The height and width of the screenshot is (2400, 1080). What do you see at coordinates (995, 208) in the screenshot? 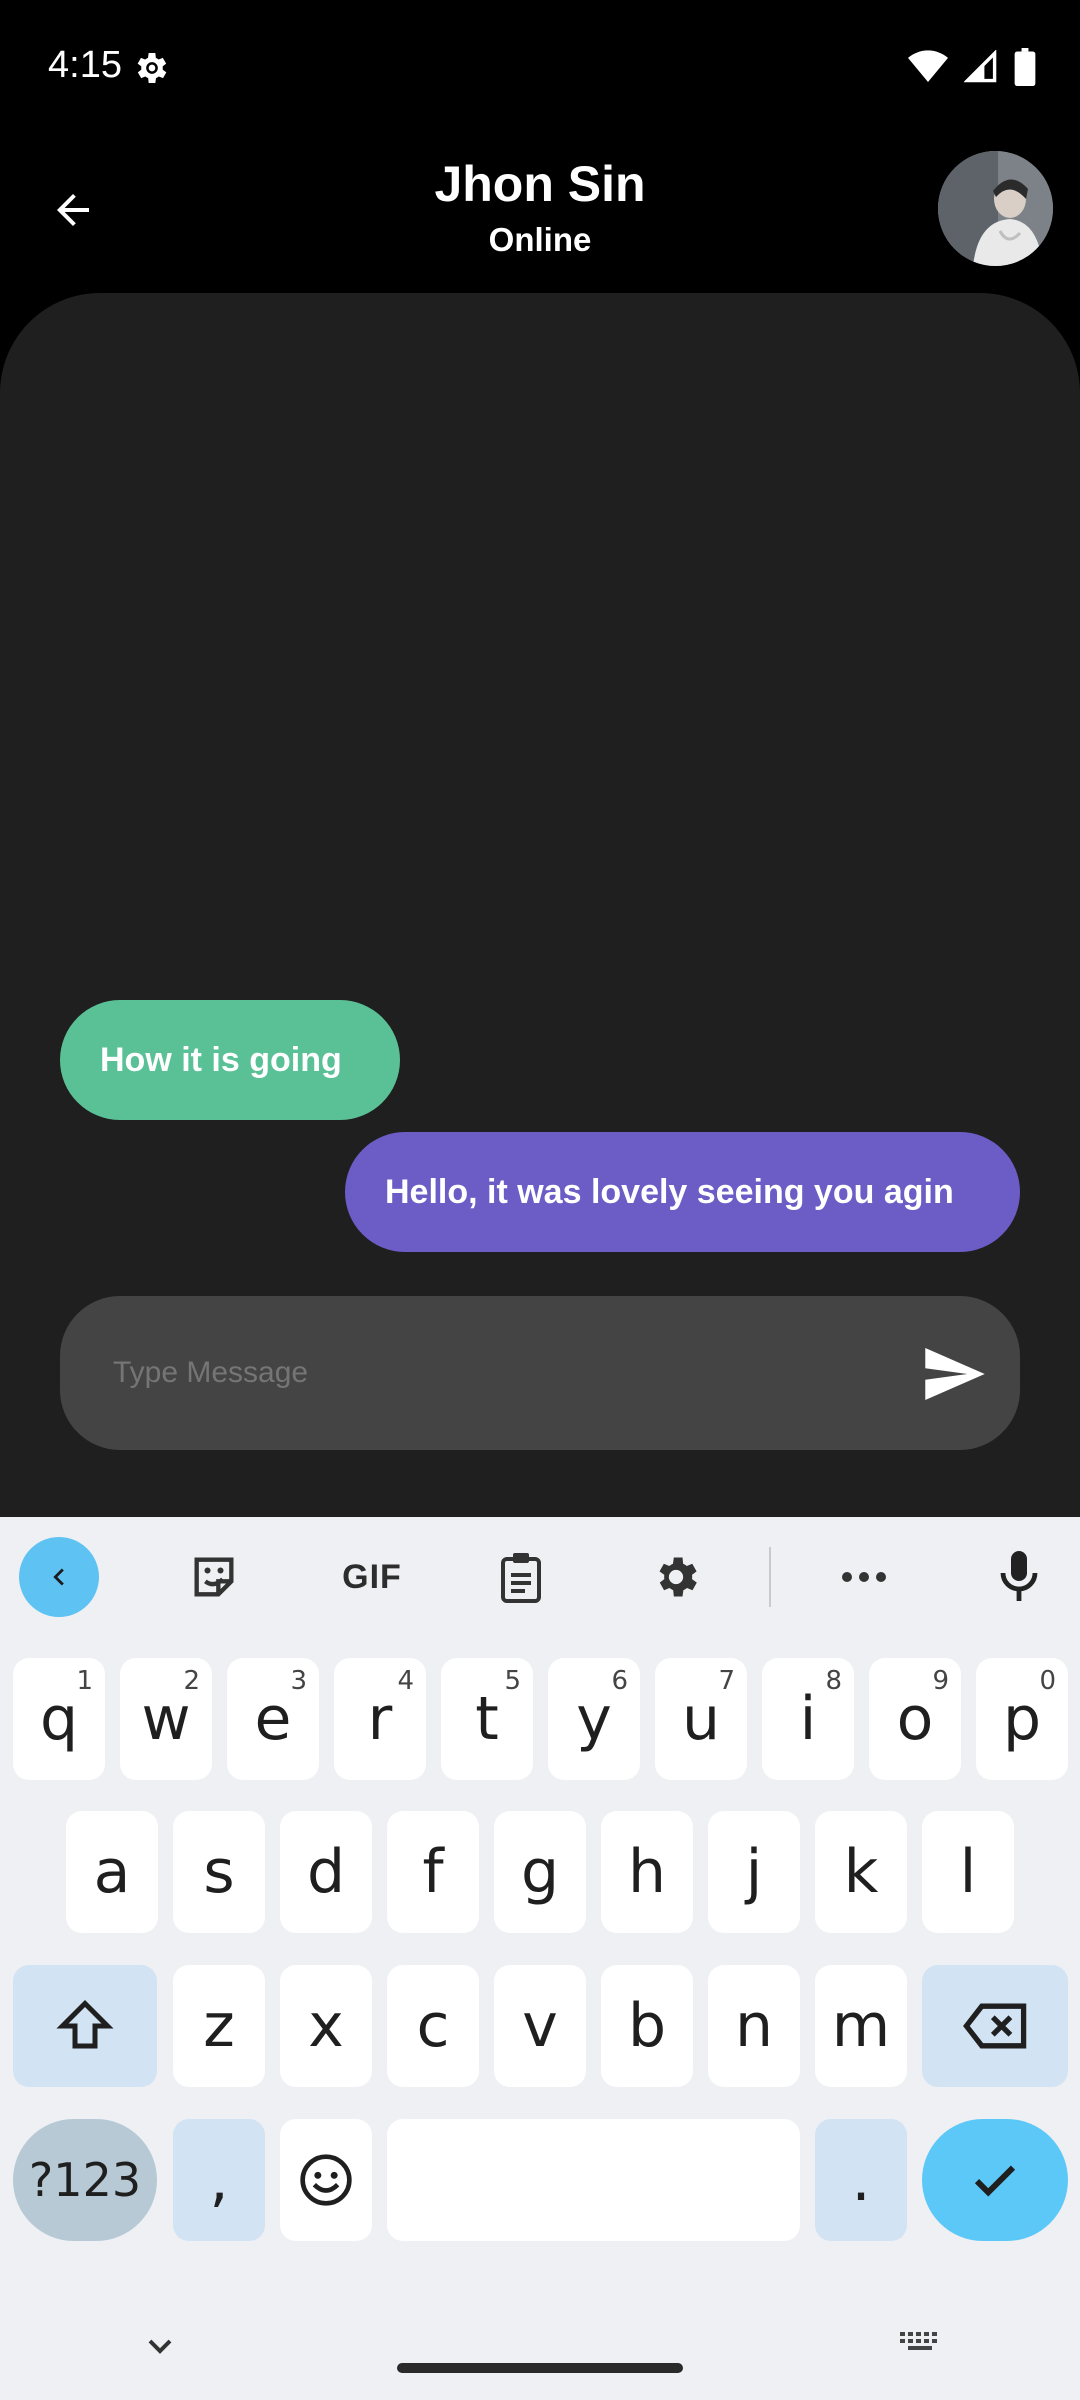
I see `avatar` at bounding box center [995, 208].